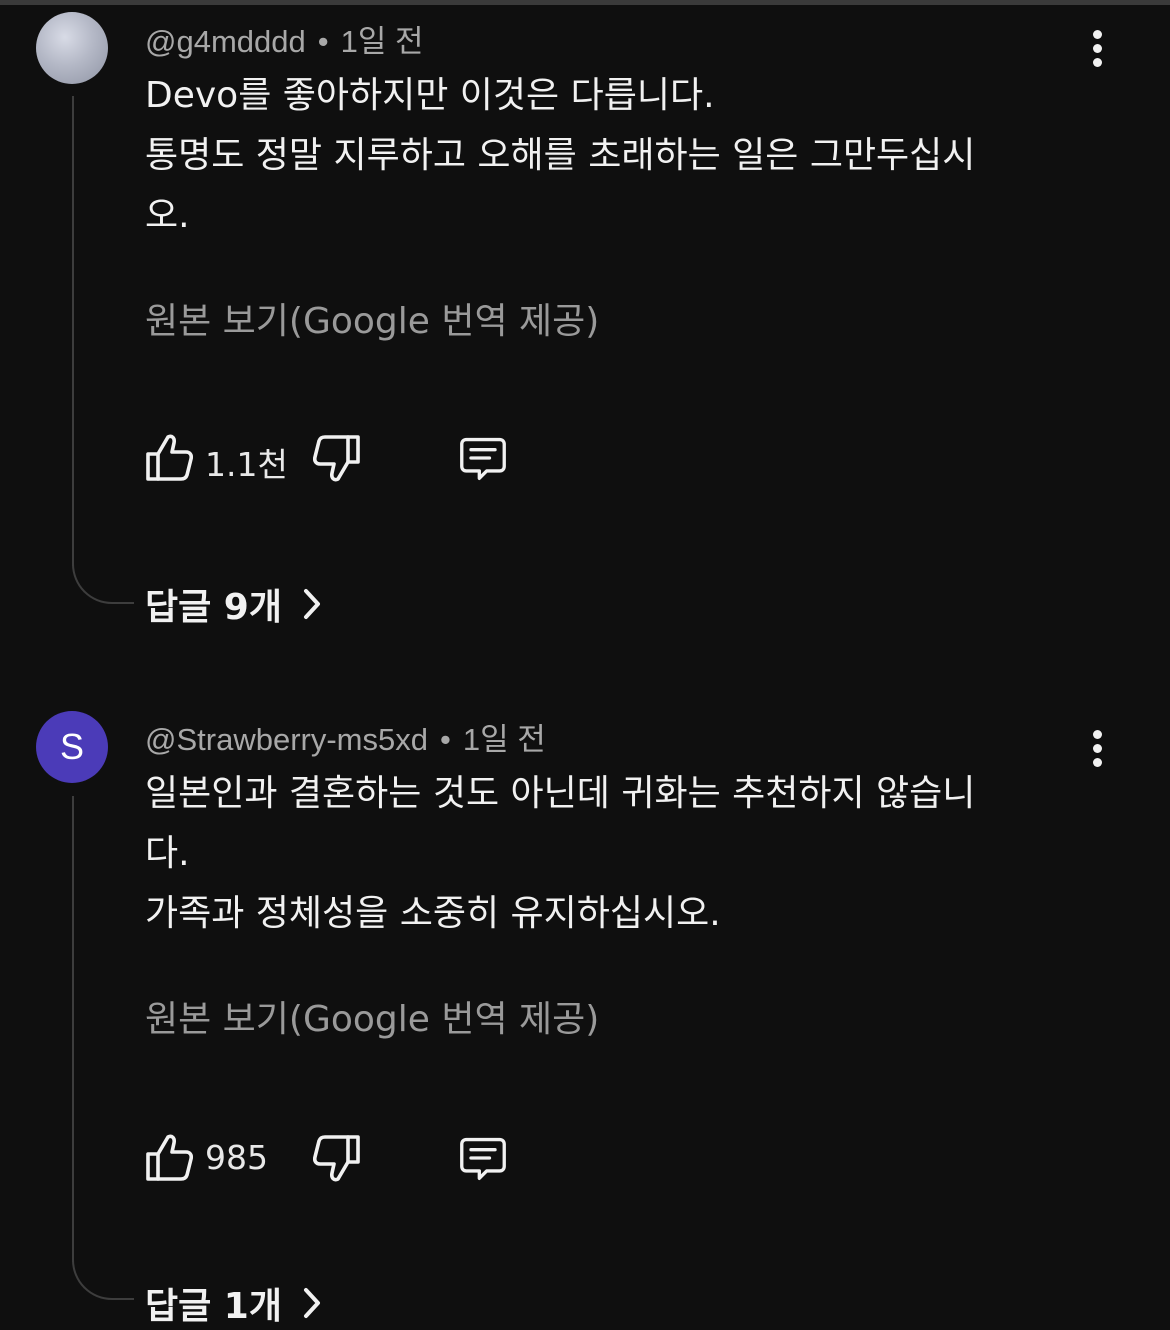 This screenshot has width=1170, height=1330. I want to click on view-replies-button: 답글 1개, so click(233, 1303).